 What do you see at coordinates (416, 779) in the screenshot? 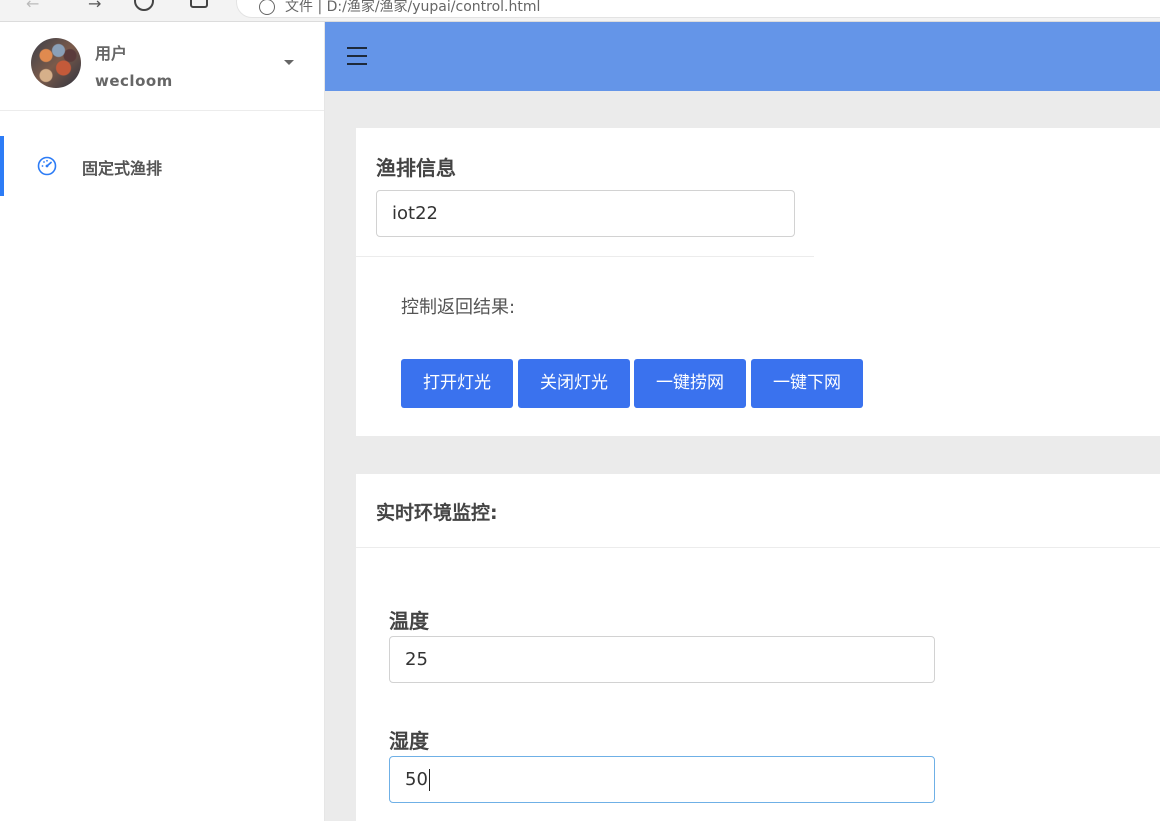
I see `humidity-value: 50` at bounding box center [416, 779].